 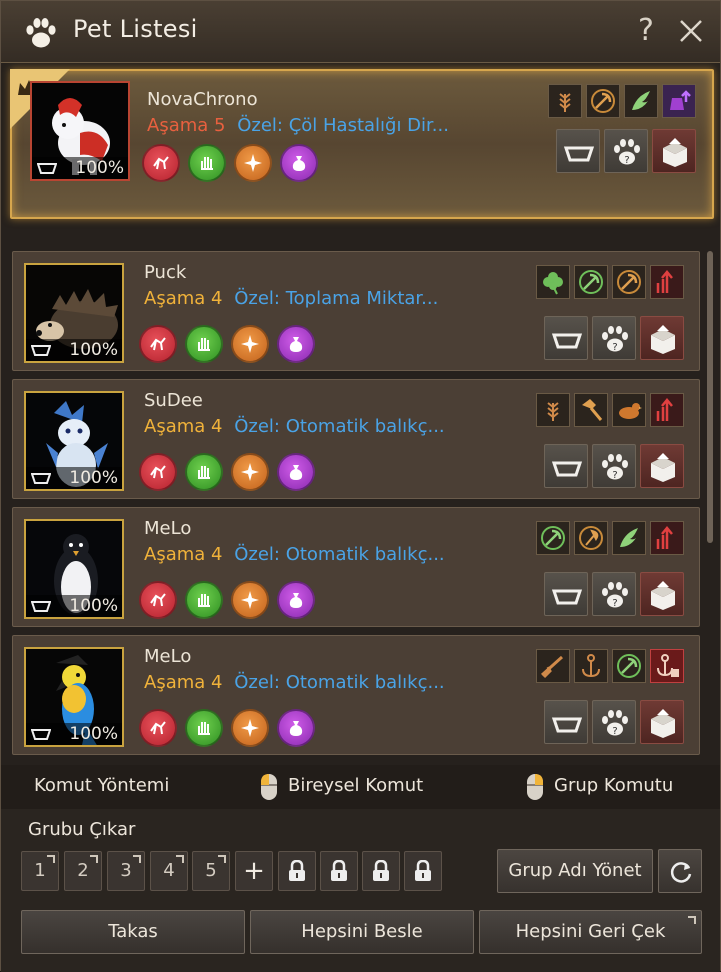 What do you see at coordinates (680, 871) in the screenshot?
I see `refresh-button` at bounding box center [680, 871].